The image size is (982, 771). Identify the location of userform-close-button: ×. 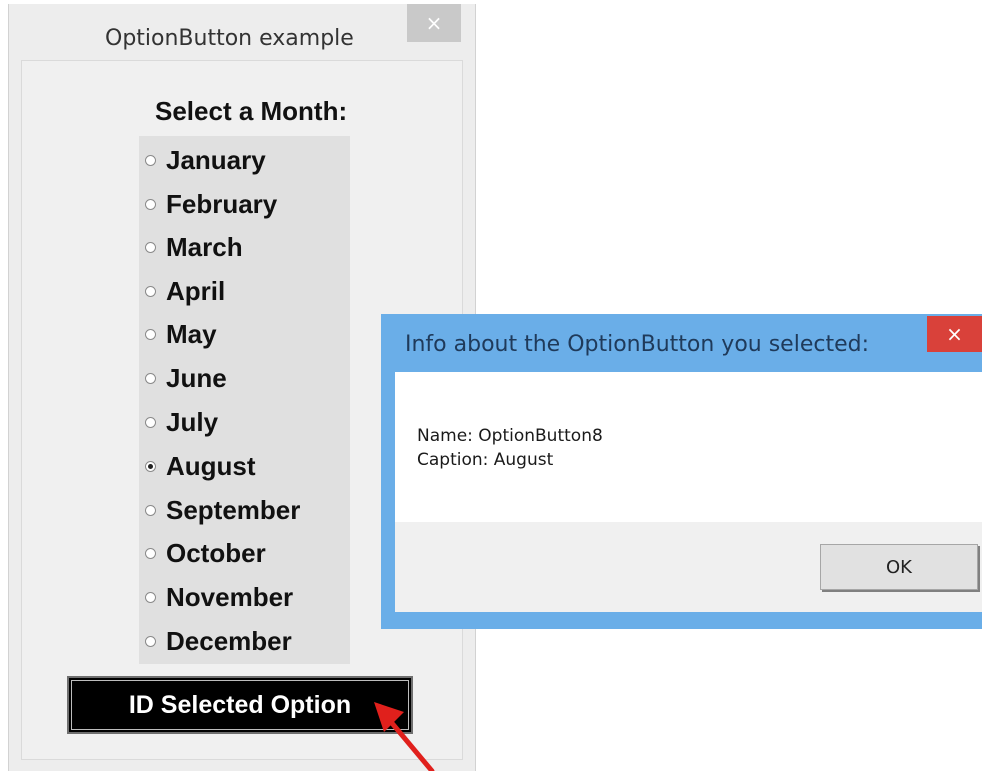
(434, 23).